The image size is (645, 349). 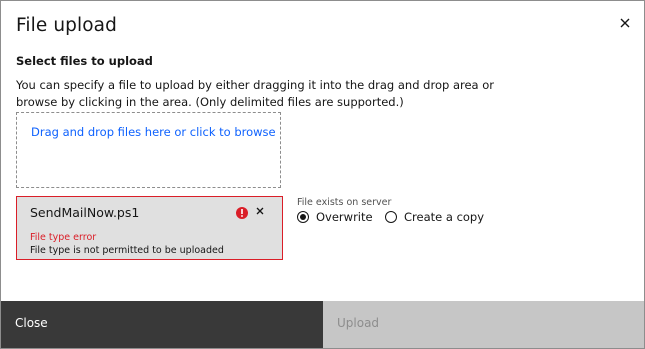 I want to click on radio-selected-icon, so click(x=303, y=217).